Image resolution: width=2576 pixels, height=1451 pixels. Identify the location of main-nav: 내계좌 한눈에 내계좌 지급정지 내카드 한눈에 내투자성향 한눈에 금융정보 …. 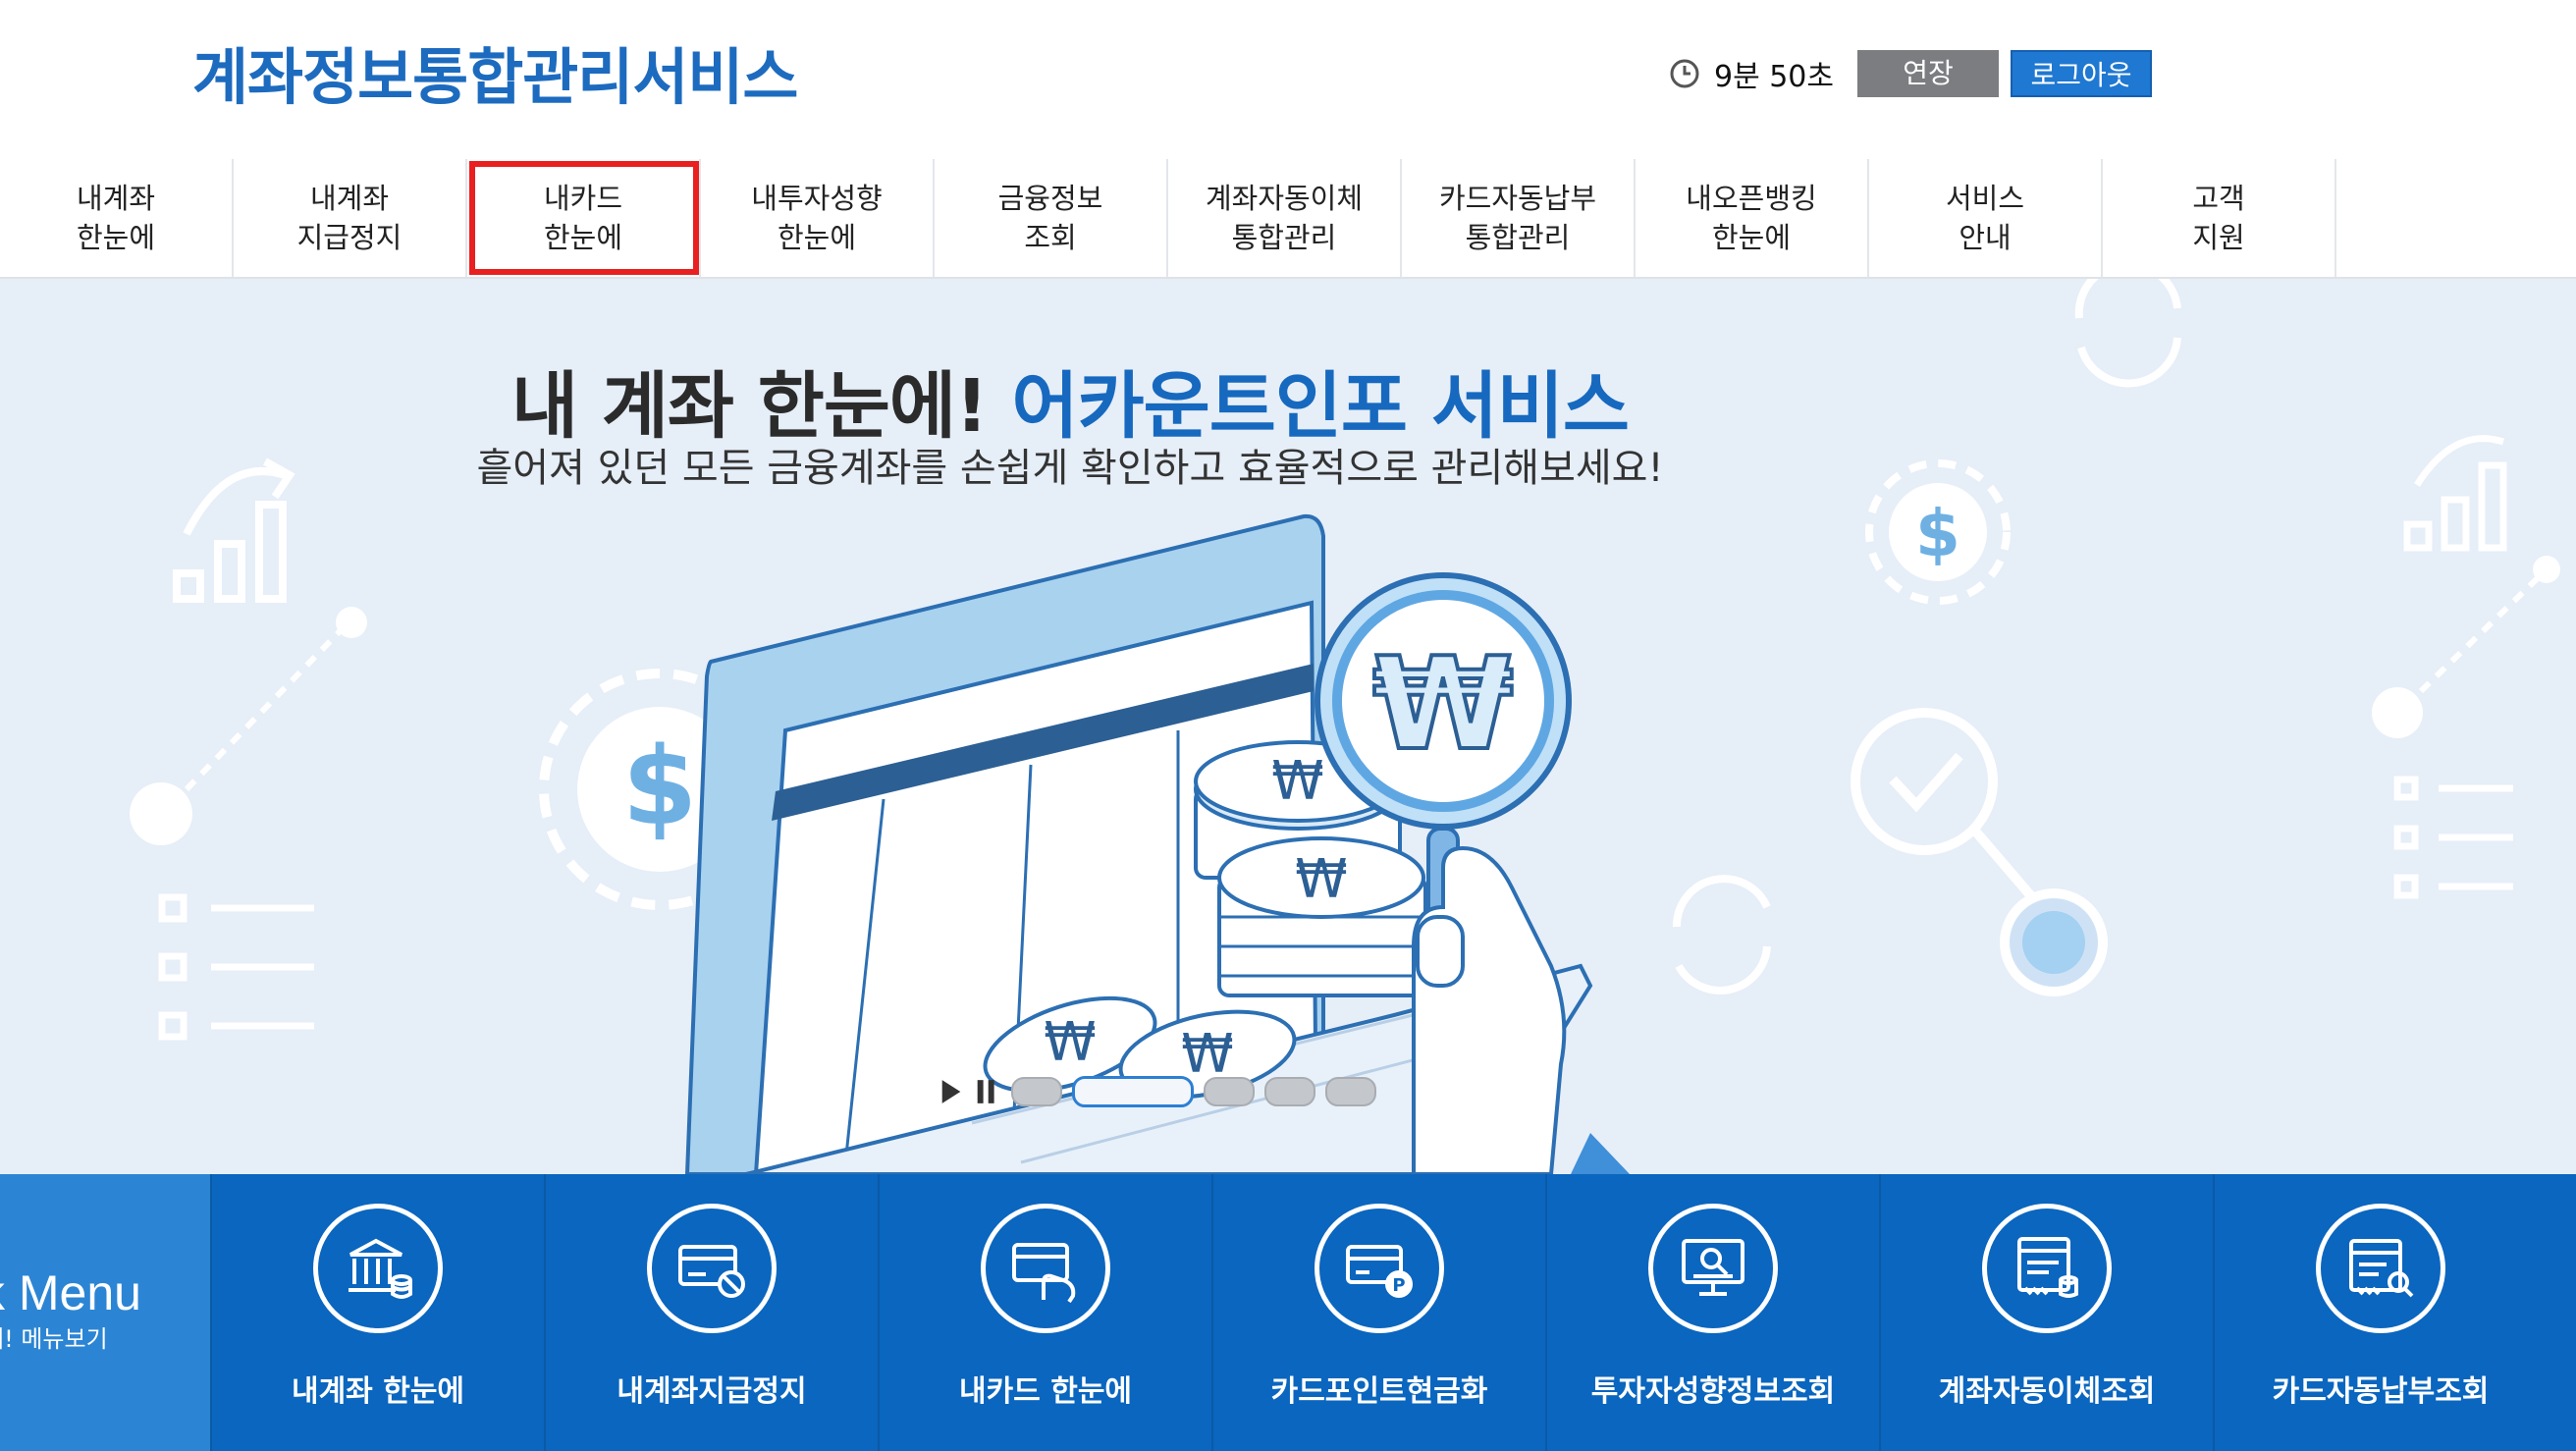
(1288, 219).